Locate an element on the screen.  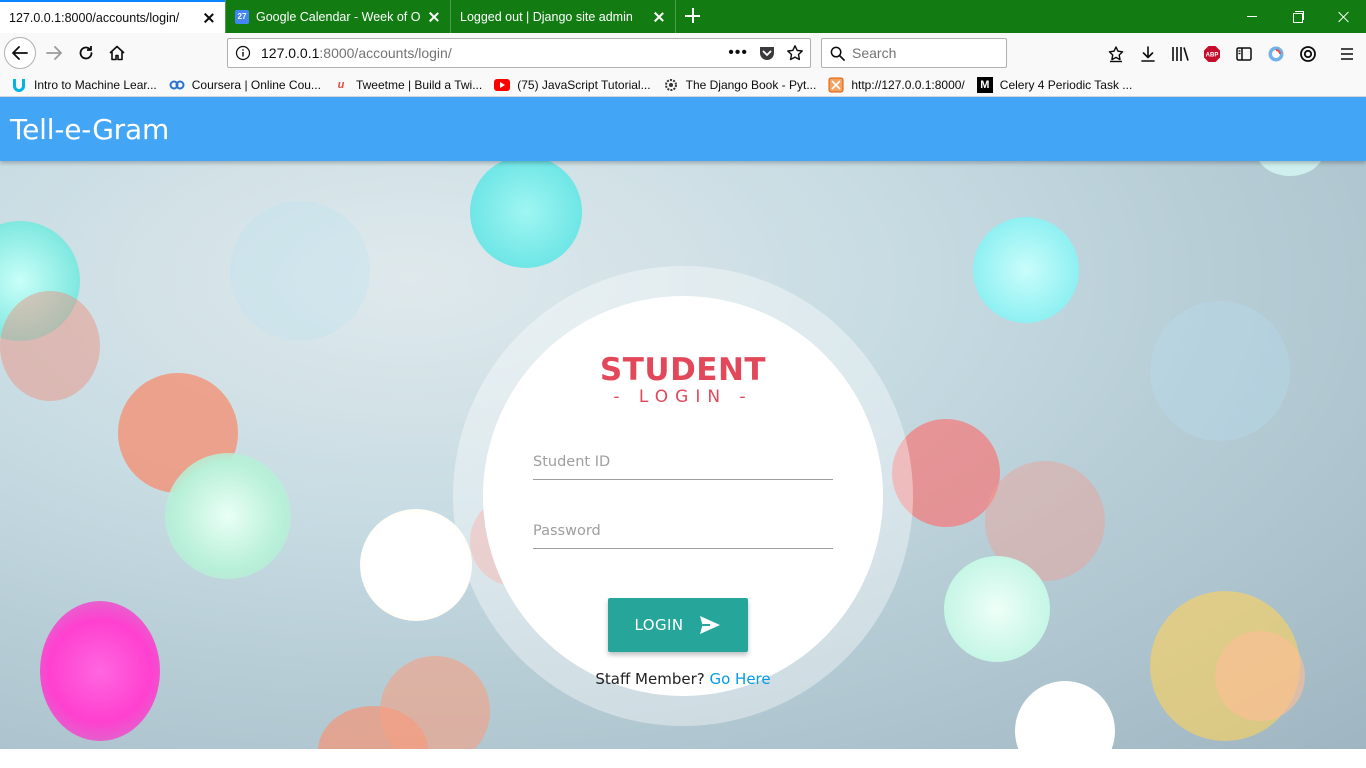
back-arrow-icon is located at coordinates (20, 53).